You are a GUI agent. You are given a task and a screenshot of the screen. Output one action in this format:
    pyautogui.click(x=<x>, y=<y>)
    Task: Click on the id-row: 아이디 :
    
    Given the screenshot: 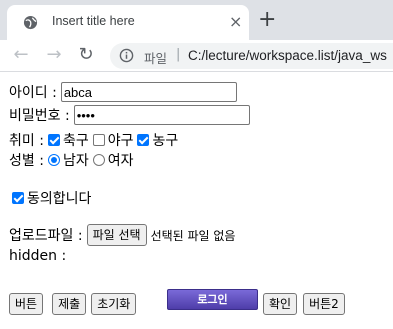 What is the action you would take?
    pyautogui.click(x=123, y=92)
    